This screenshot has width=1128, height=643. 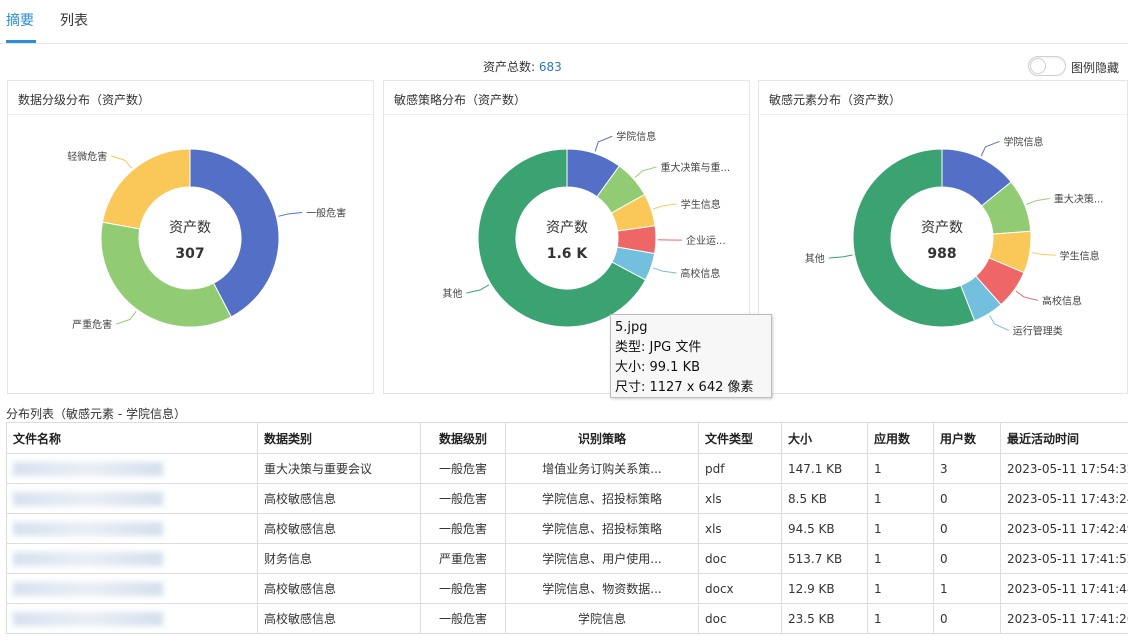 I want to click on last-activity-cell: 2023-05-11 17:41:52, so click(x=1064, y=558).